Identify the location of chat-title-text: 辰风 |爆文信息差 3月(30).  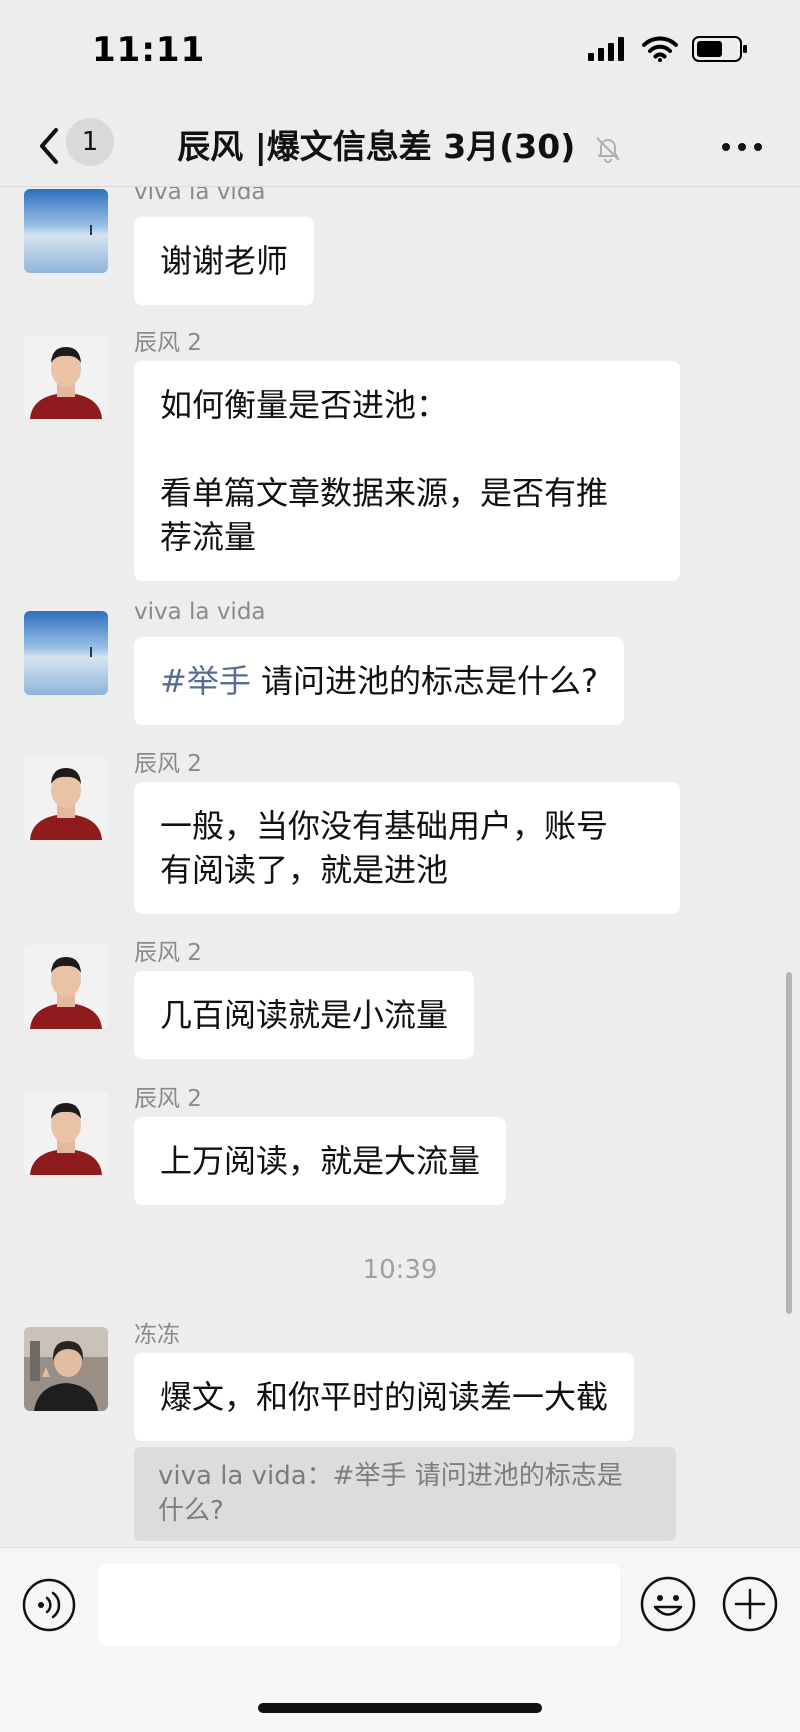
(376, 146).